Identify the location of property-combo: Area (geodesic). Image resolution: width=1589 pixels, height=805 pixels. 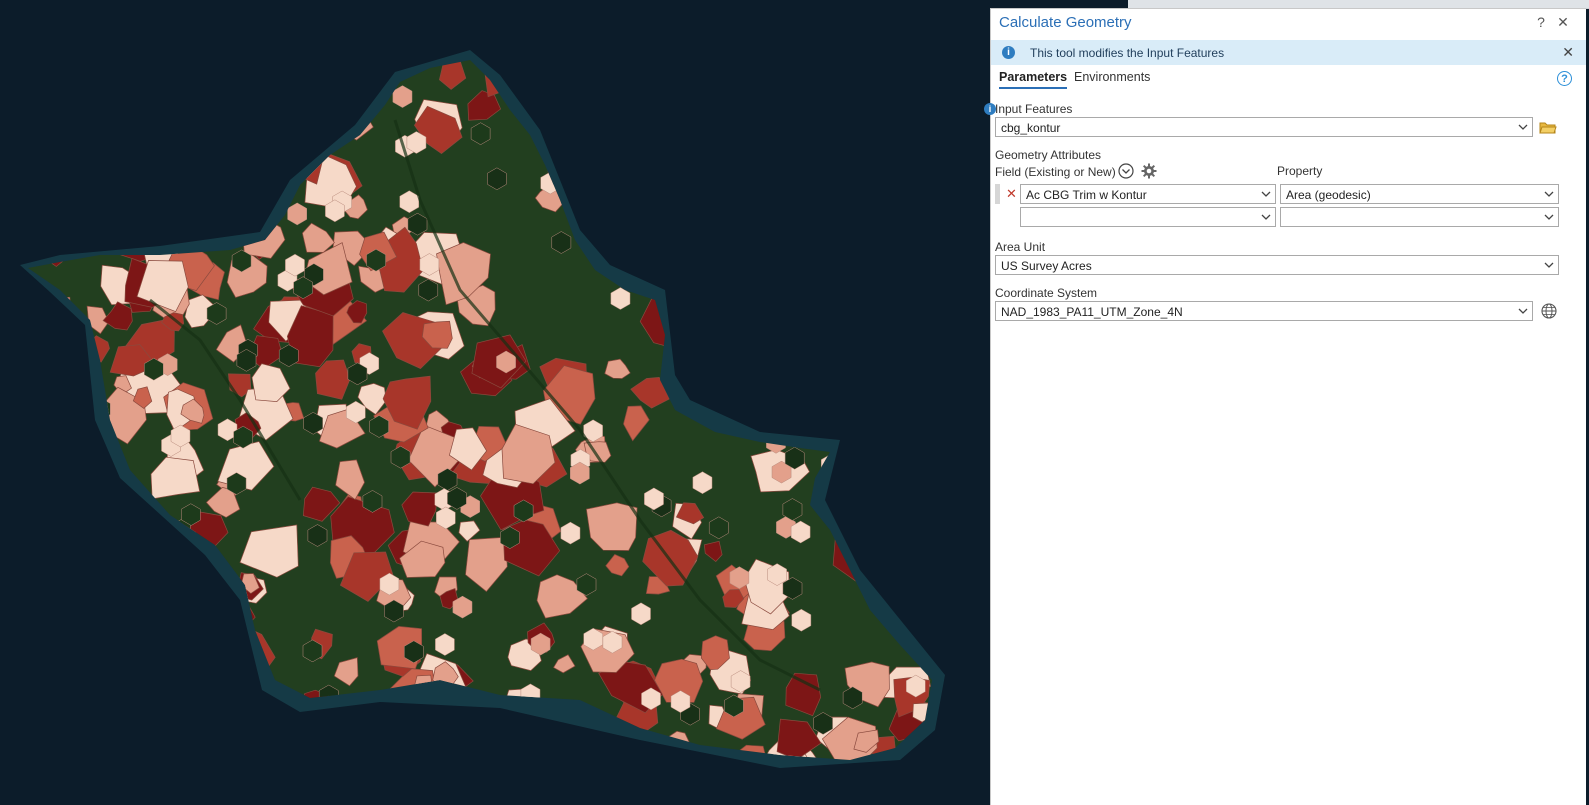
(1419, 194).